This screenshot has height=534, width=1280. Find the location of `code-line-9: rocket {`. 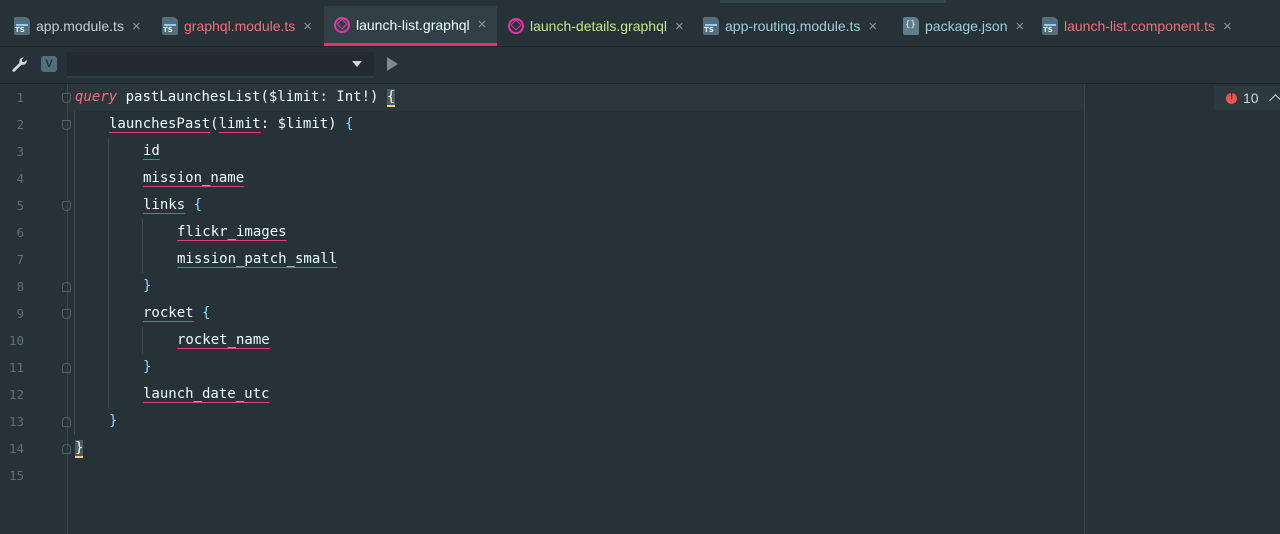

code-line-9: rocket { is located at coordinates (176, 313).